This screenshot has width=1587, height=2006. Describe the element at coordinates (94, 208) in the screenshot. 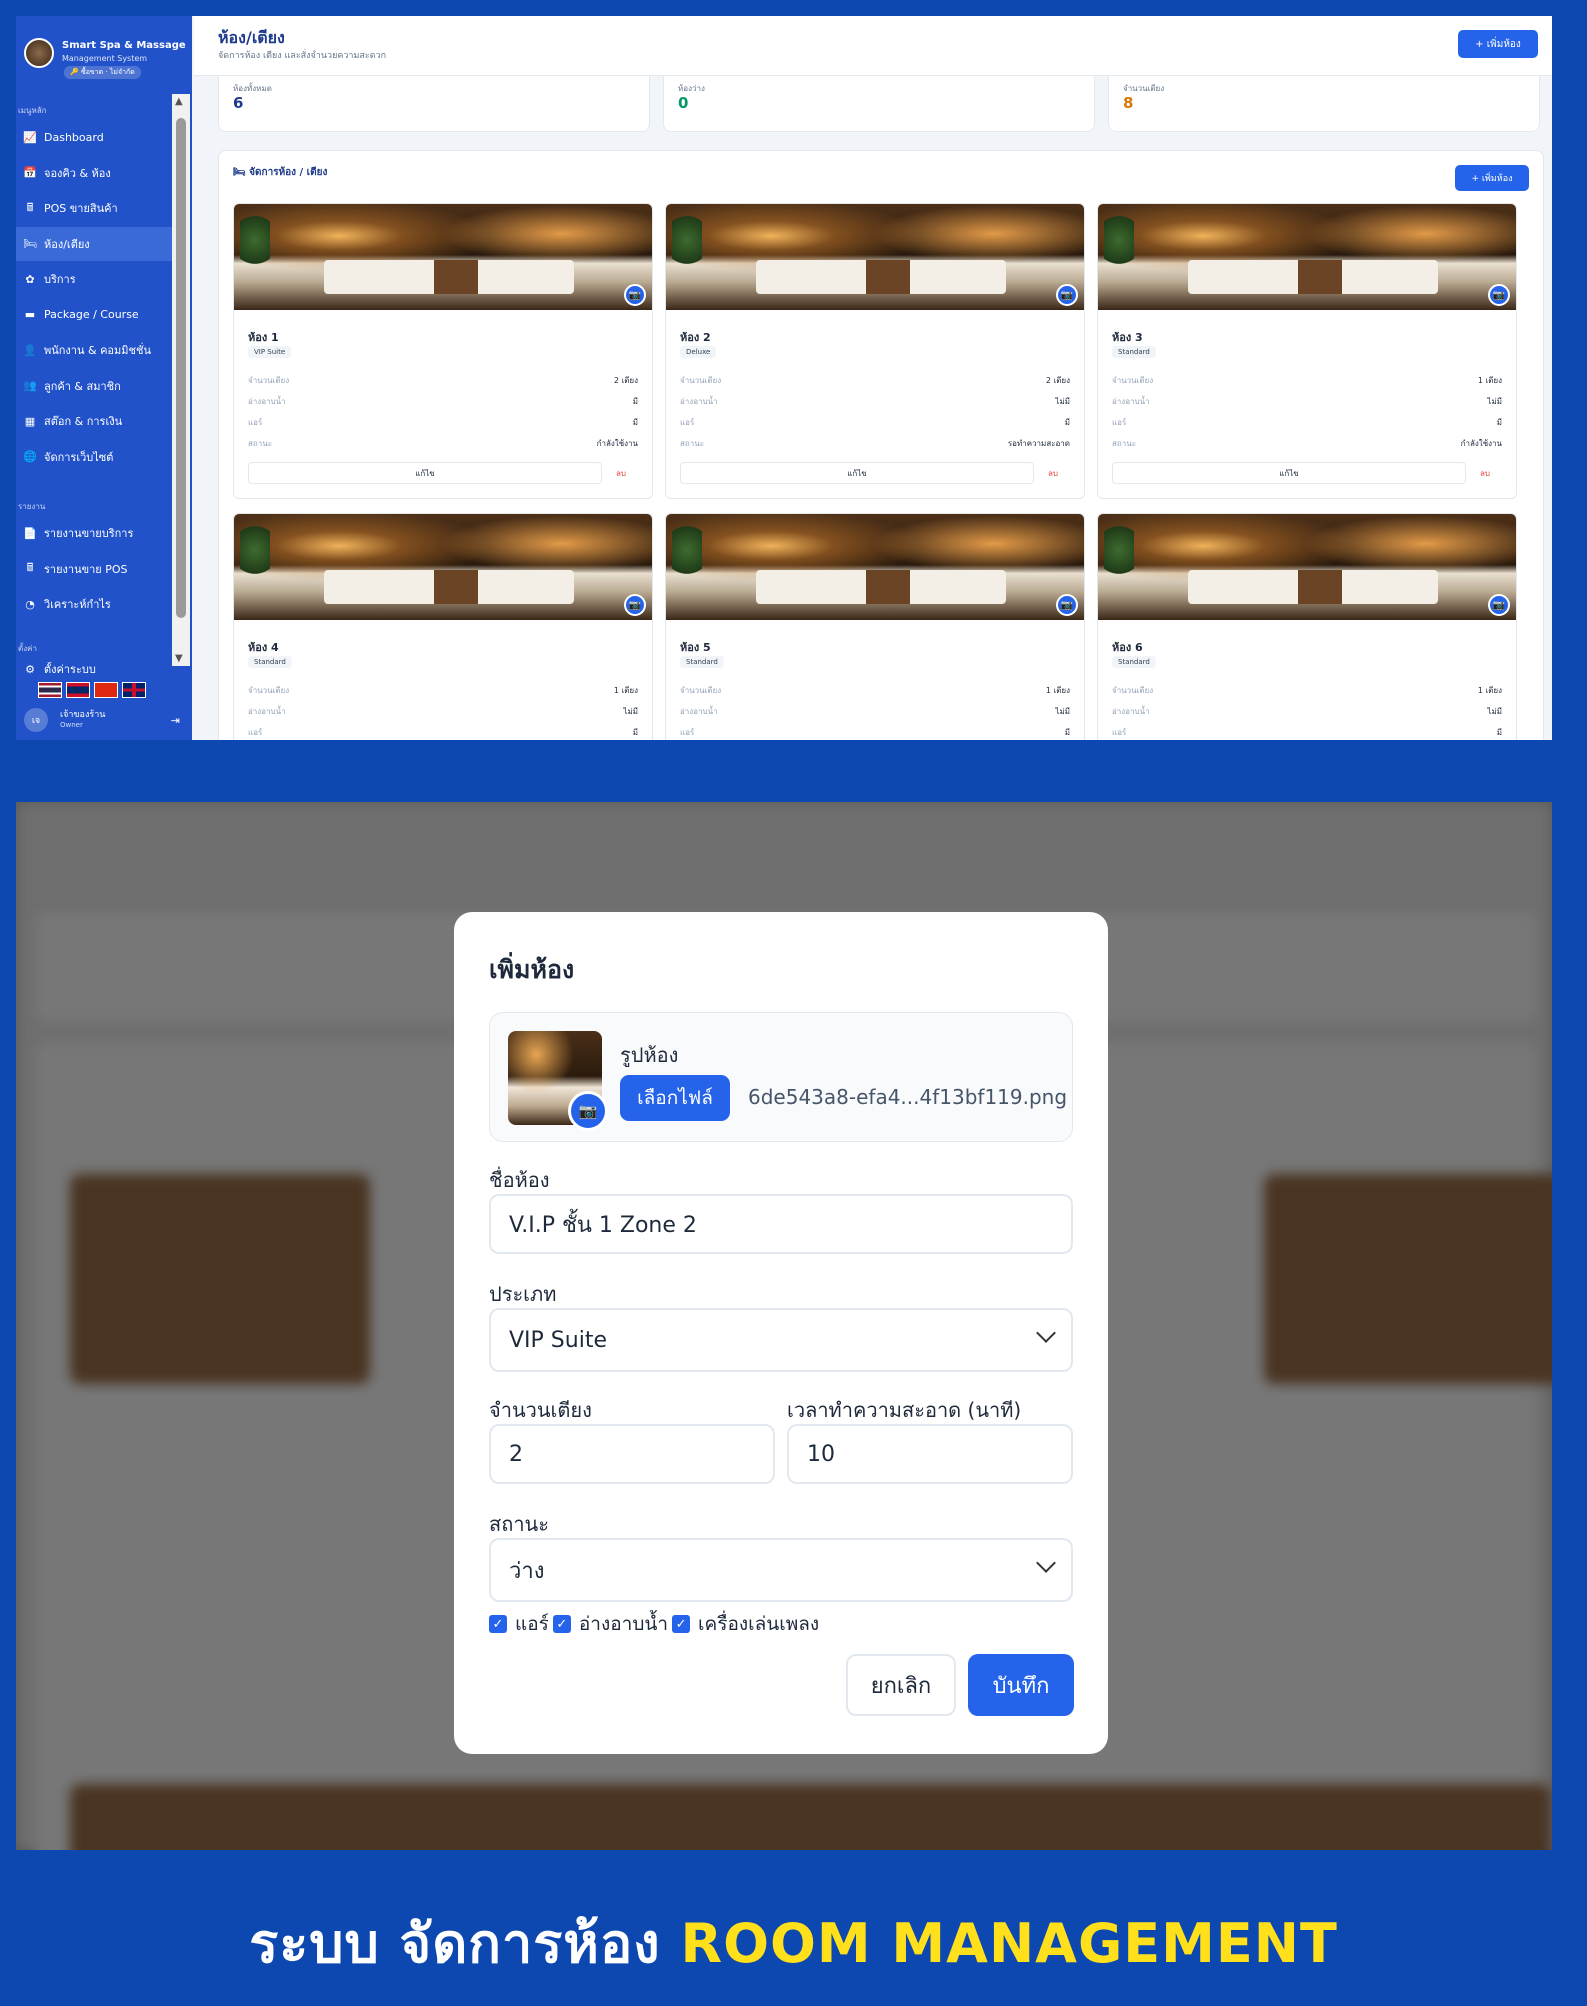

I see `sidebar-item-2: 🖩 POS ขายสินค้า` at that location.